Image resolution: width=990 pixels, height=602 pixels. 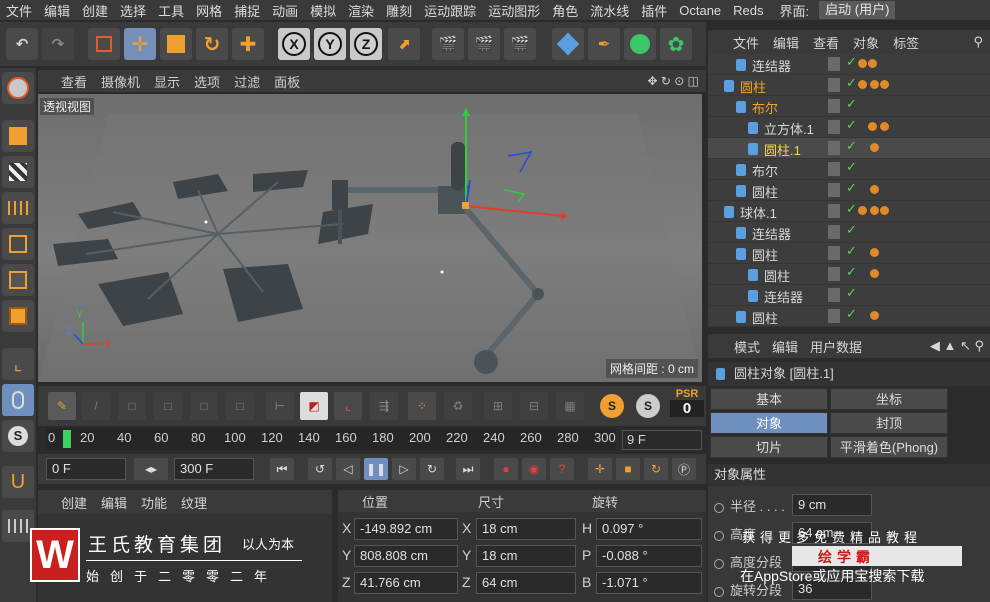 What do you see at coordinates (323, 10) in the screenshot?
I see `menu-simulate: 模拟` at bounding box center [323, 10].